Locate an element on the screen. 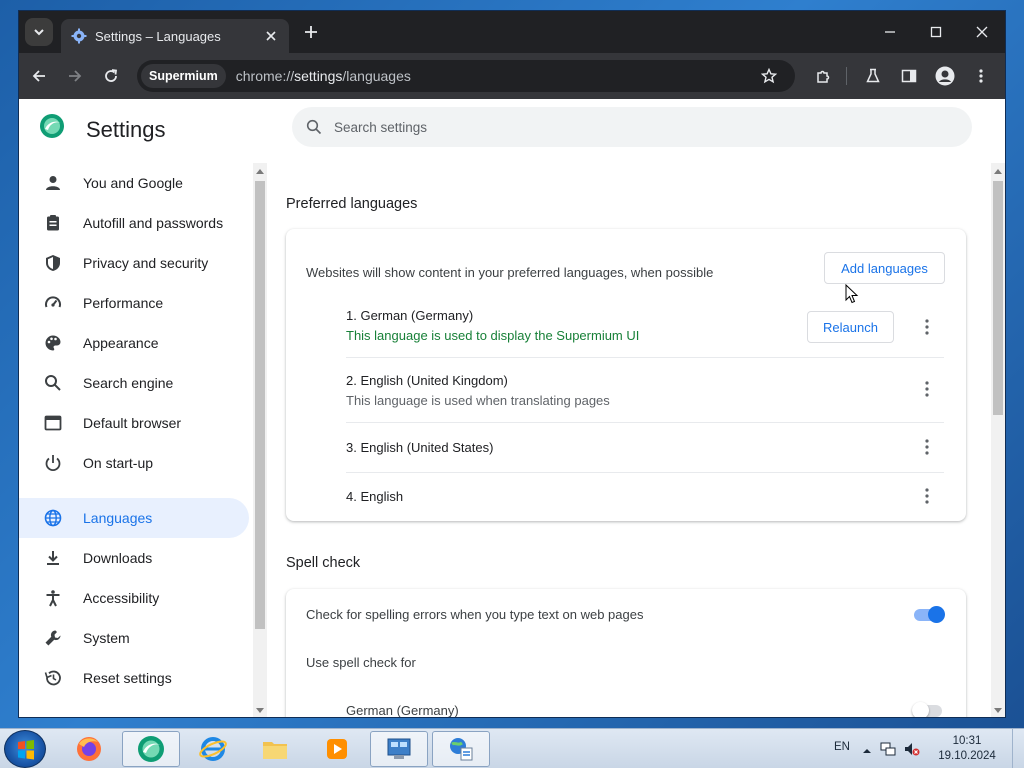 This screenshot has height=768, width=1024. volume-tray-icon is located at coordinates (912, 751).